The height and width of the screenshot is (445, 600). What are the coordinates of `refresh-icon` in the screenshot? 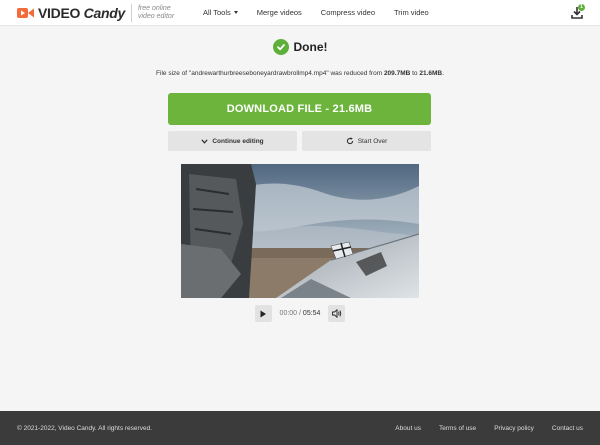 It's located at (349, 141).